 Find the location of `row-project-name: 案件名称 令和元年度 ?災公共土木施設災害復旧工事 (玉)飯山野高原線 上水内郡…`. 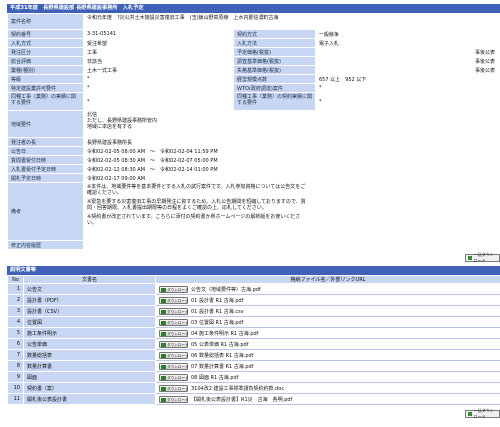

row-project-name: 案件名称 令和元年度 ?災公共土木施設災害復旧工事 (玉)飯山野高原線 上水内郡… is located at coordinates (253, 21).